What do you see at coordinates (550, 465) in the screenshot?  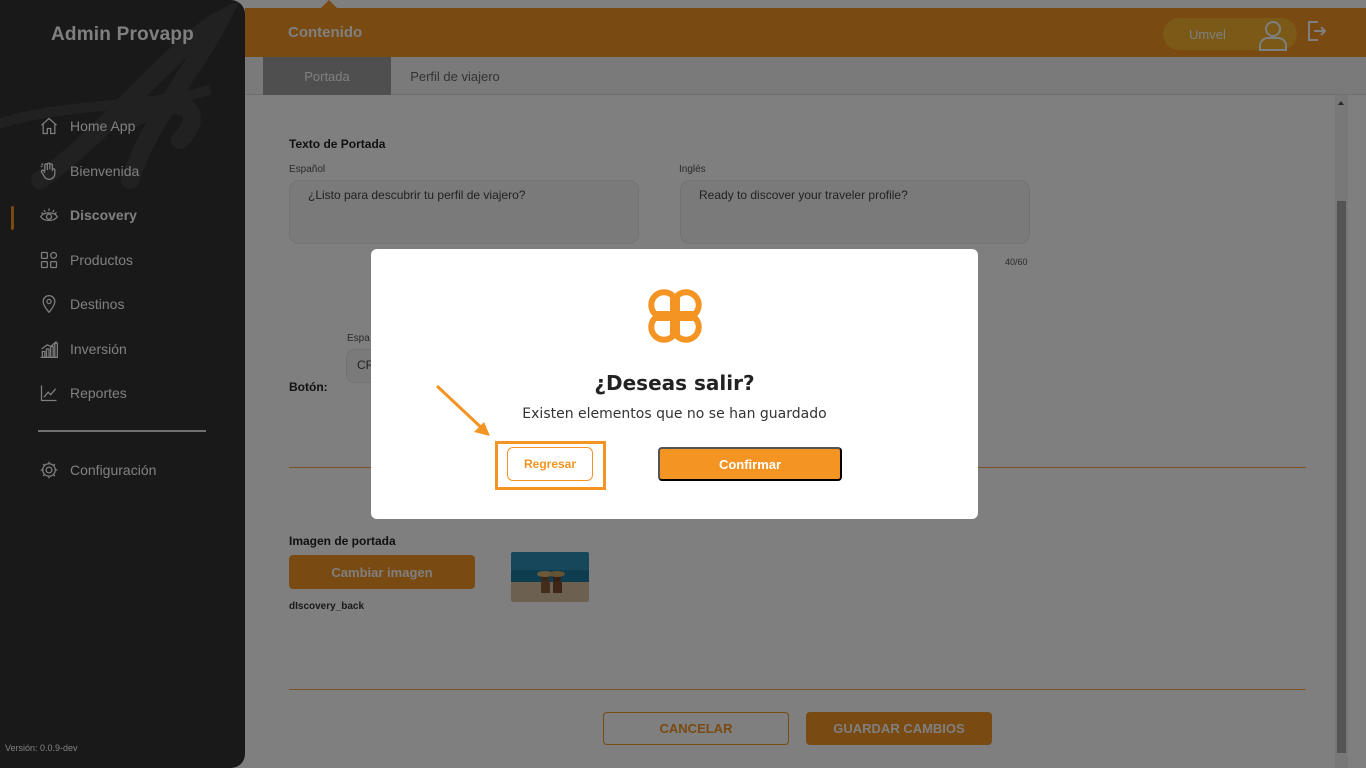 I see `highlight-annotation` at bounding box center [550, 465].